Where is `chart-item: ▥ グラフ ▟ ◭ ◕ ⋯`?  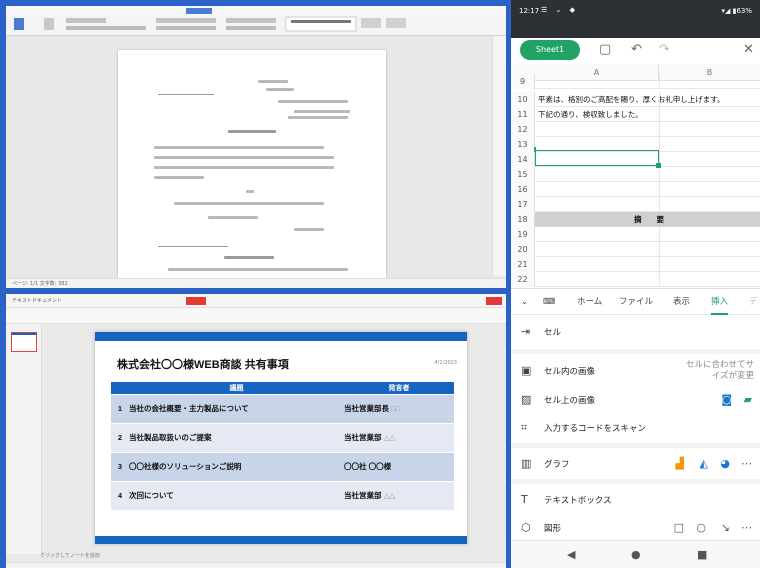 chart-item: ▥ グラフ ▟ ◭ ◕ ⋯ is located at coordinates (635, 464).